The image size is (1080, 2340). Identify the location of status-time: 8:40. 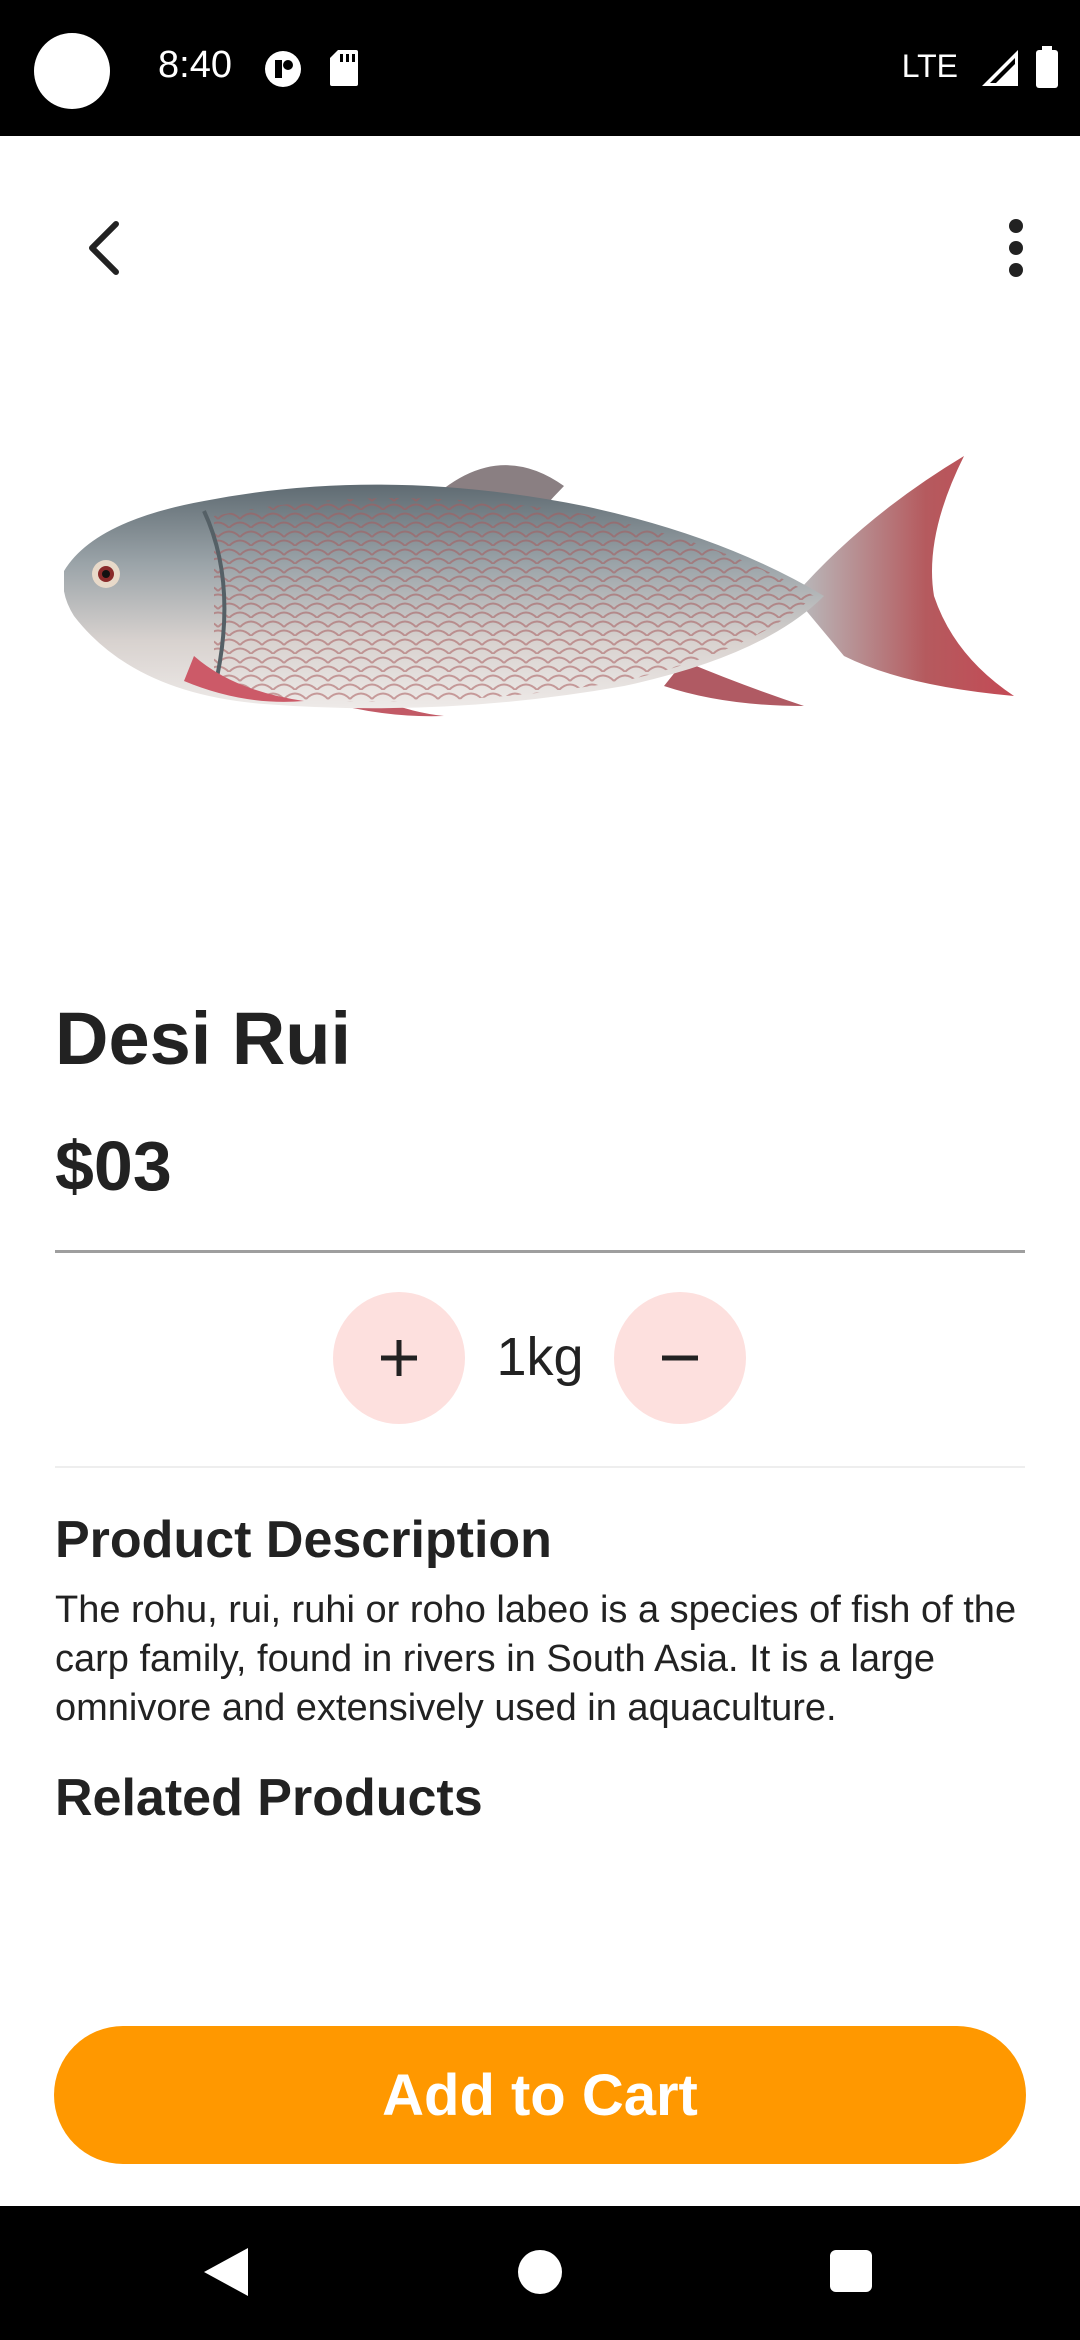
(195, 65).